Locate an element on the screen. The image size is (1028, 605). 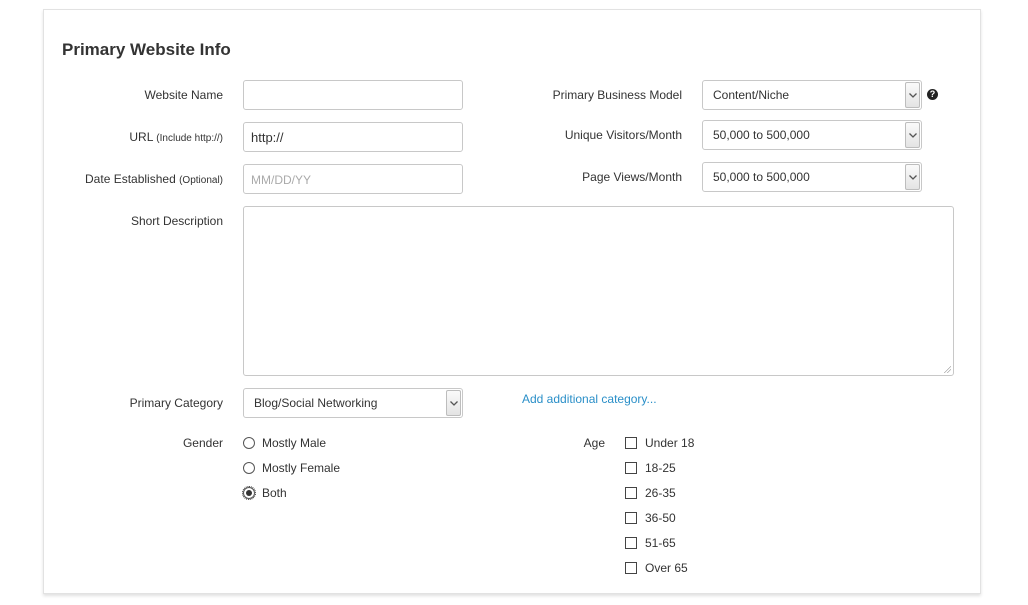
radio-dot-icon is located at coordinates (249, 493).